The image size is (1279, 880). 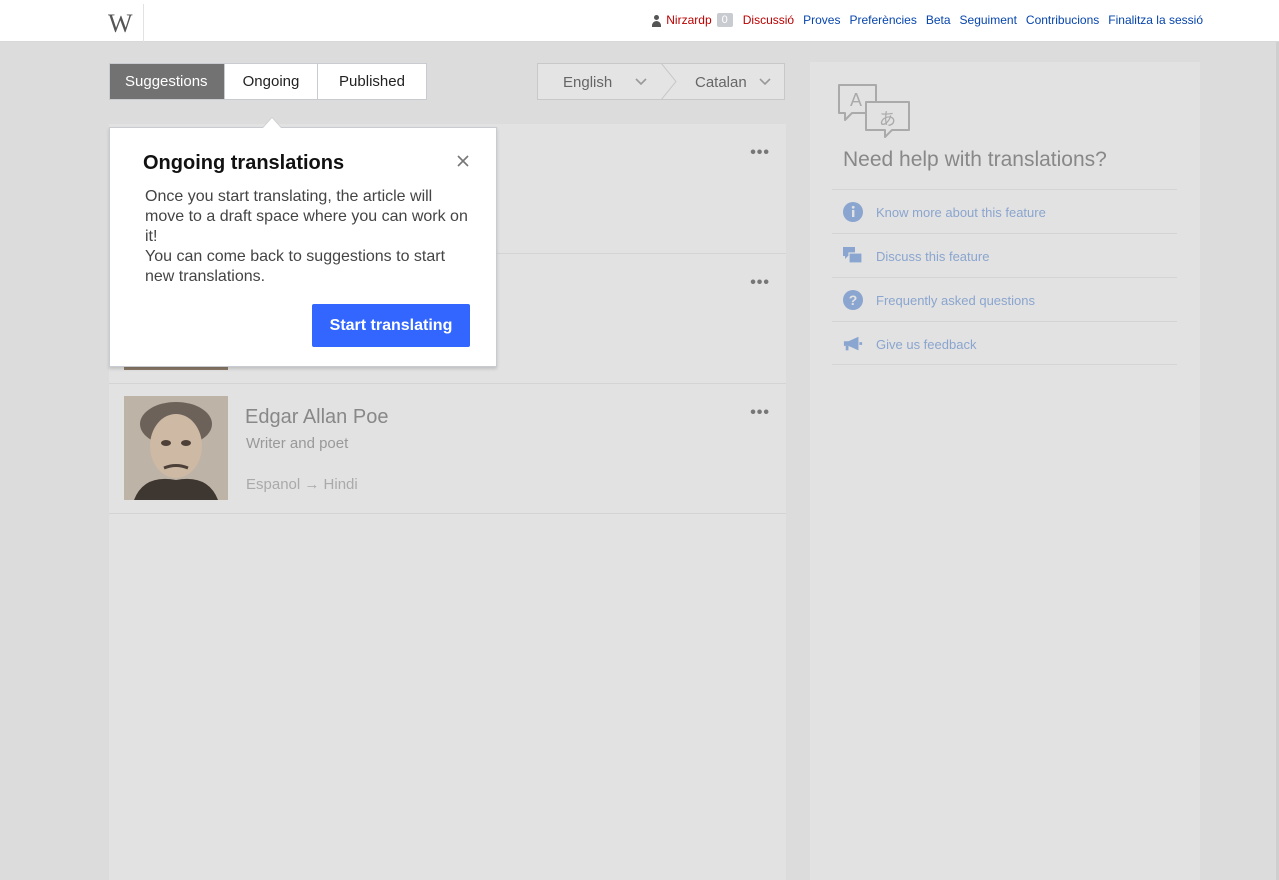 I want to click on article-title: Edgar Allan Poe, so click(x=316, y=417).